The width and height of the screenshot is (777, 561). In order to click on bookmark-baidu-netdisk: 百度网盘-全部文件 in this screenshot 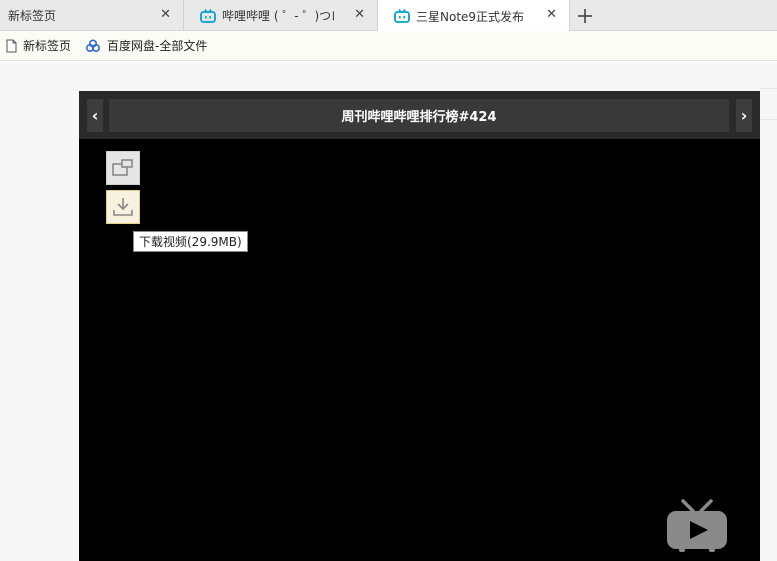, I will do `click(146, 45)`.